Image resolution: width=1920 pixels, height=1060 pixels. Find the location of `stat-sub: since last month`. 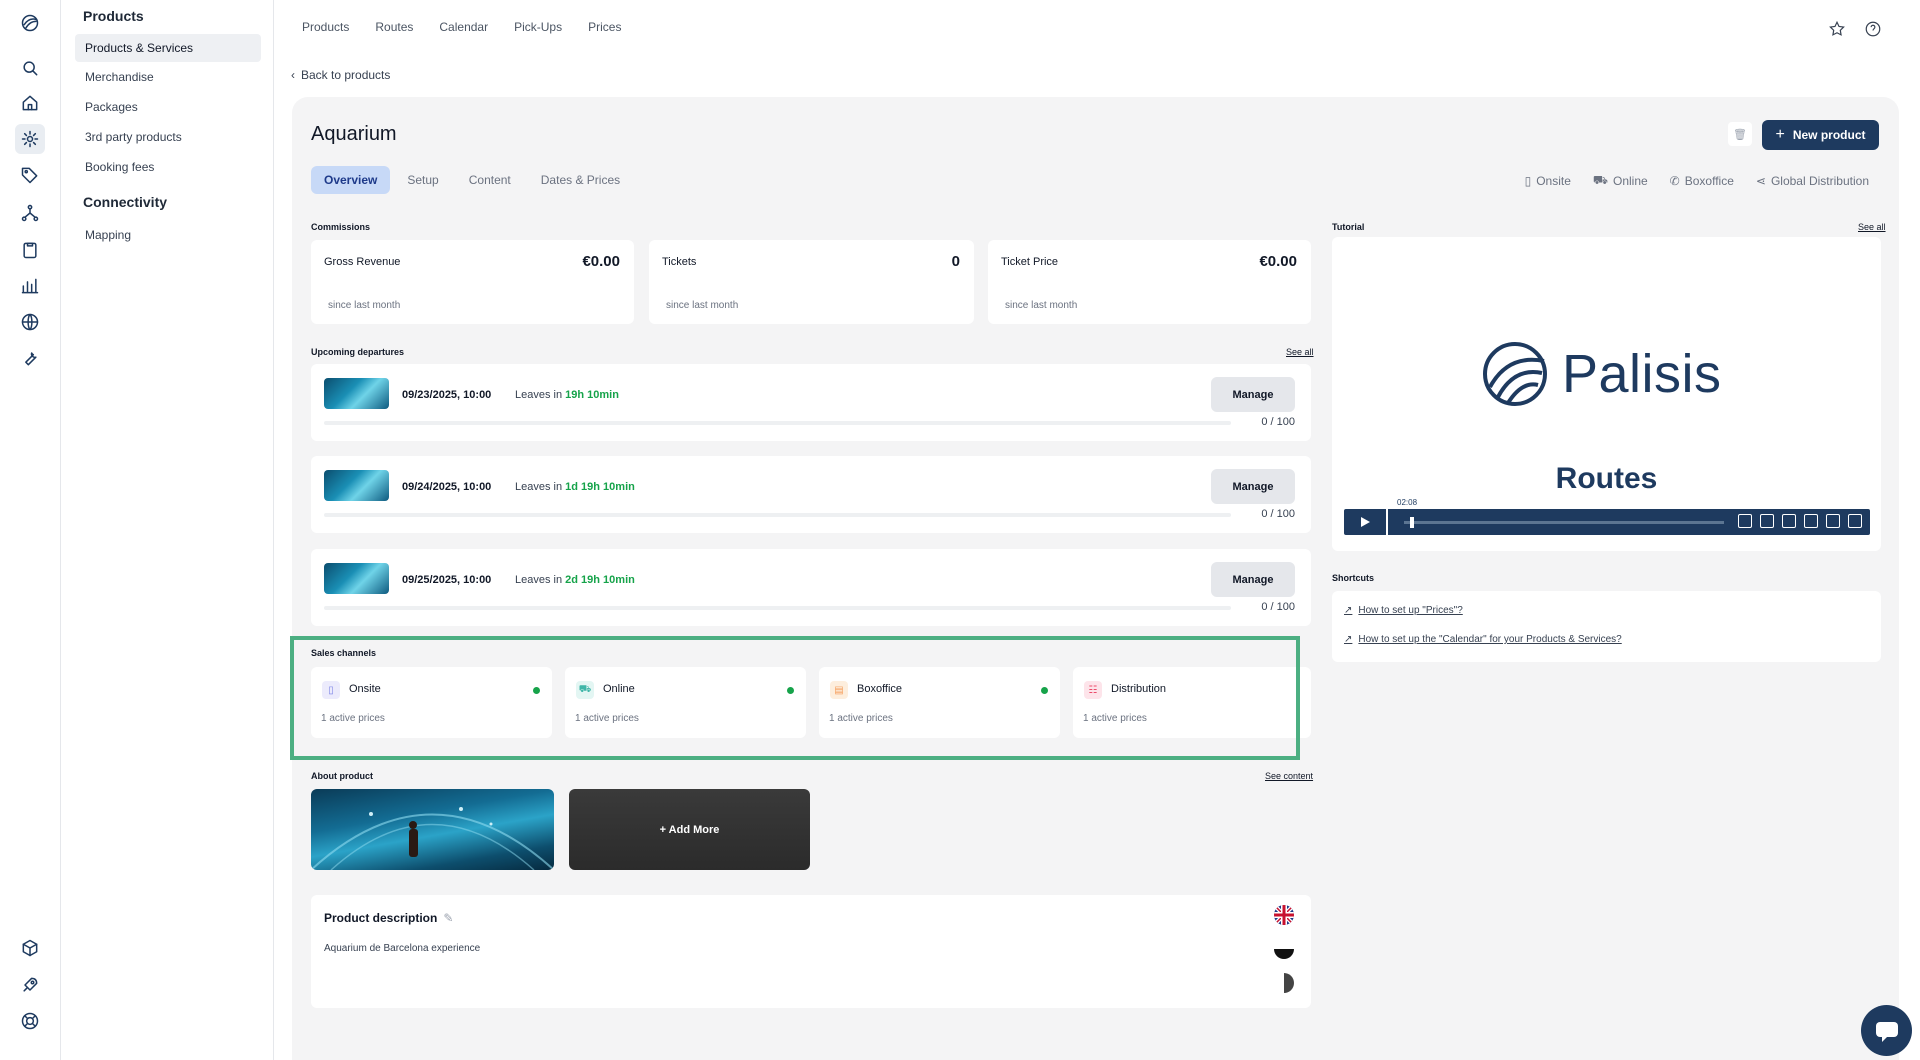

stat-sub: since last month is located at coordinates (1041, 305).